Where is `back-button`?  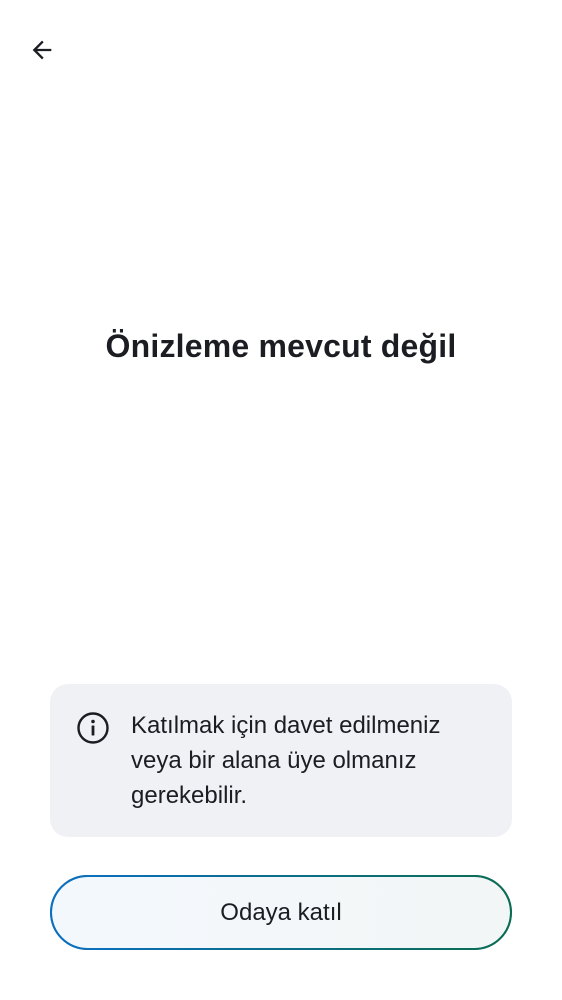 back-button is located at coordinates (42, 50).